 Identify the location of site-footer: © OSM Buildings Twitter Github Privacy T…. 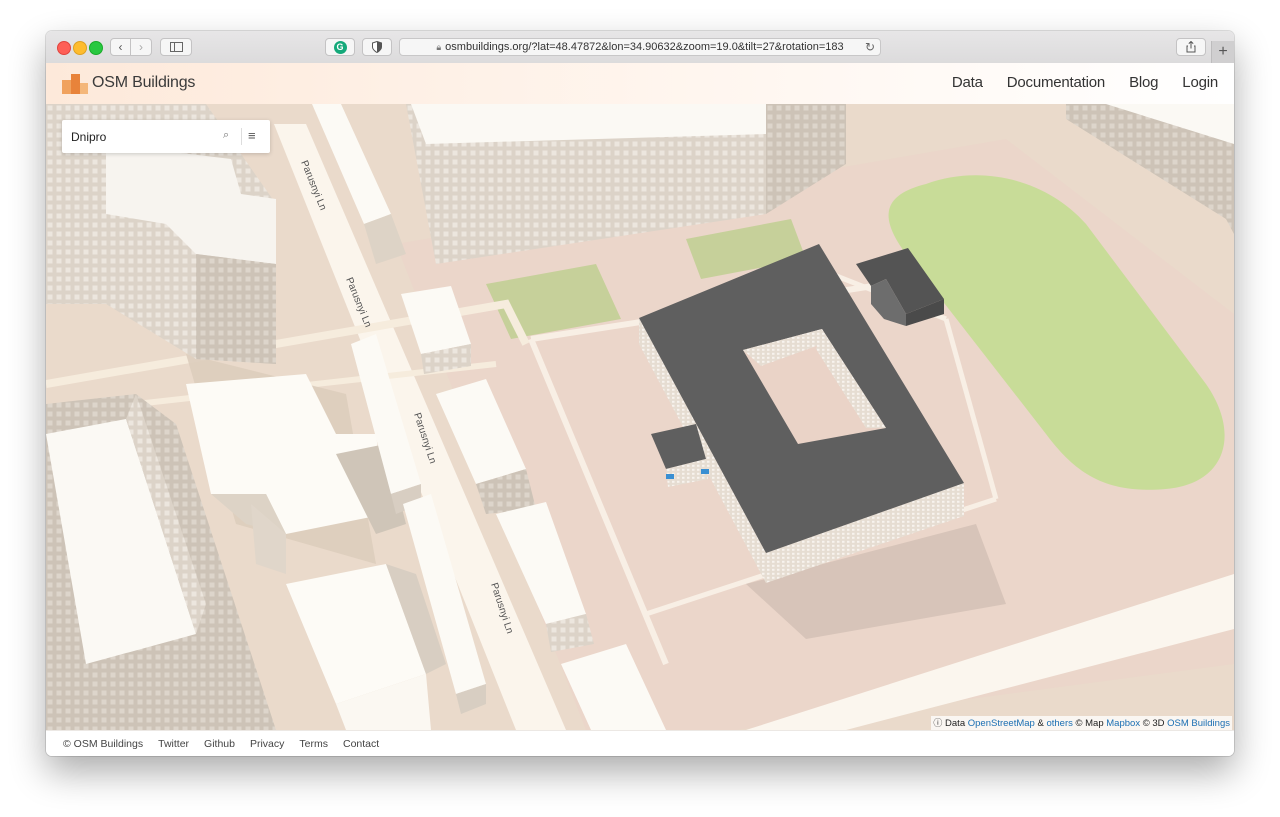
(640, 743).